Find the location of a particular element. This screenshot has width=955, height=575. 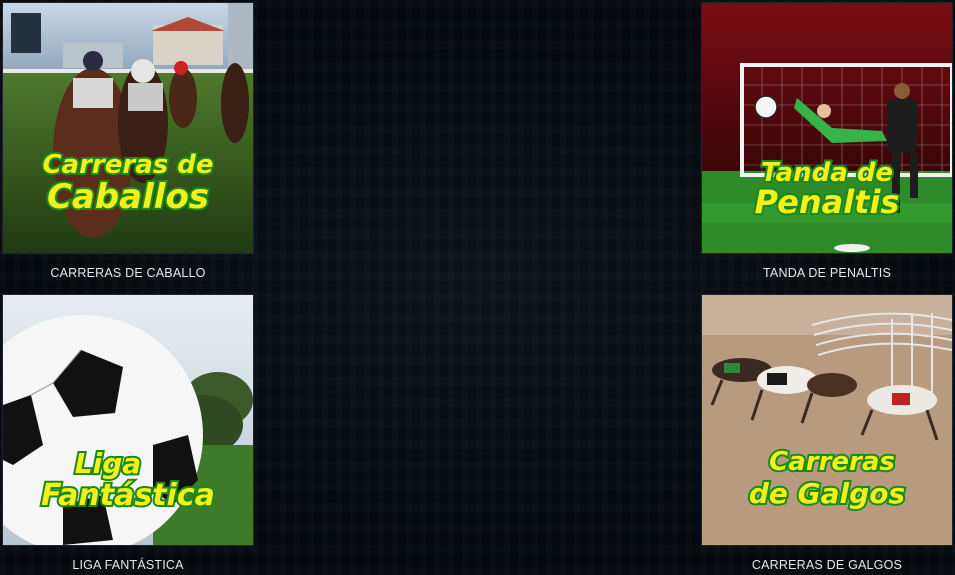

svg-text: Fantástica is located at coordinates (128, 495).